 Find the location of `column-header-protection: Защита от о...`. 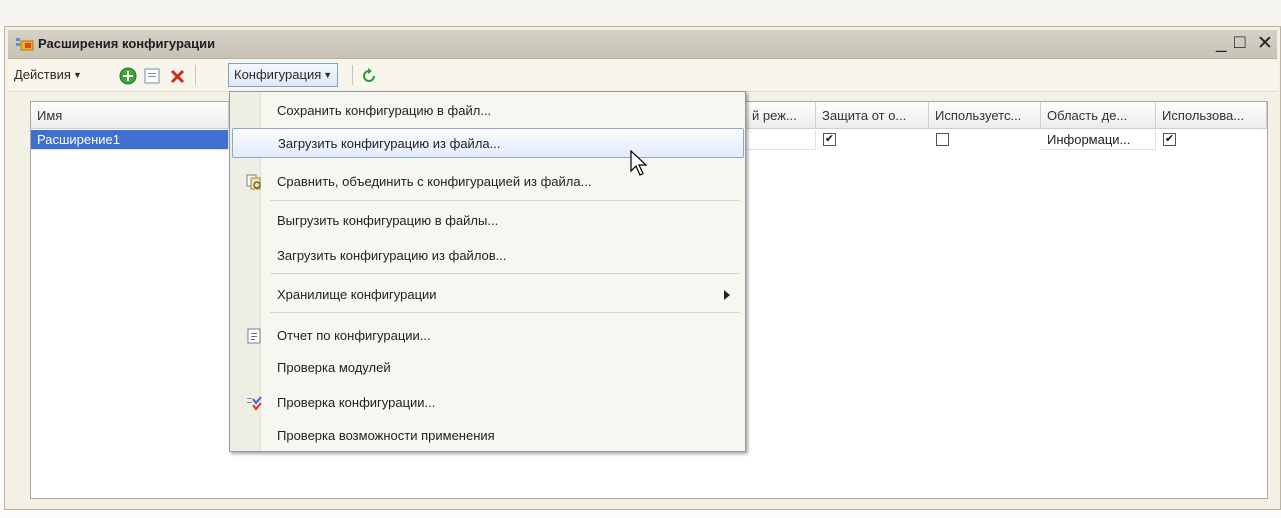

column-header-protection: Защита от о... is located at coordinates (872, 115).